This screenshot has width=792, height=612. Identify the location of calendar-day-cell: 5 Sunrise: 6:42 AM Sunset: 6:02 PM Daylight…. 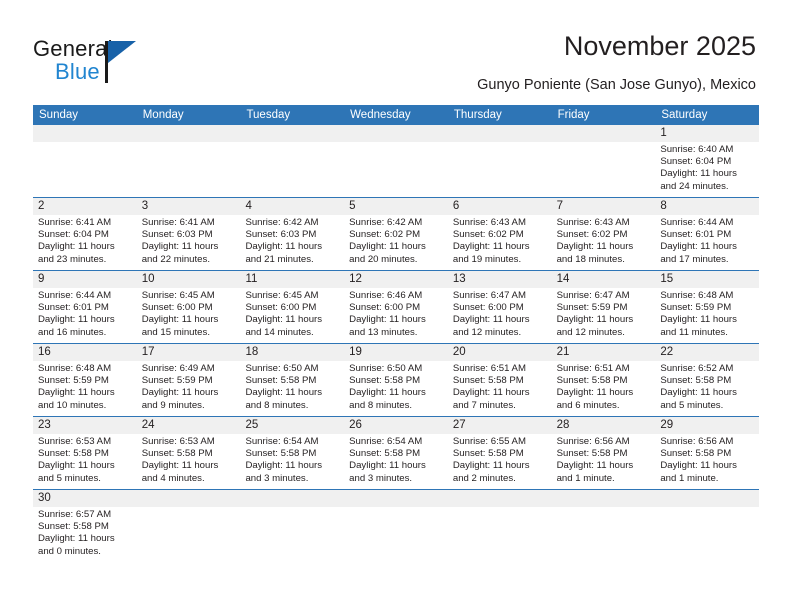
(396, 234).